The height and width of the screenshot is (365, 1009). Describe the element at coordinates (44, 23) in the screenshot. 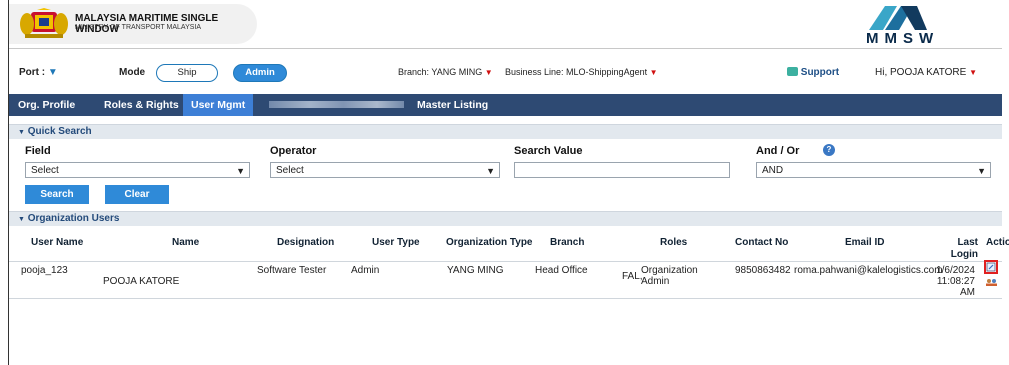

I see `malaysia-crest-icon` at that location.